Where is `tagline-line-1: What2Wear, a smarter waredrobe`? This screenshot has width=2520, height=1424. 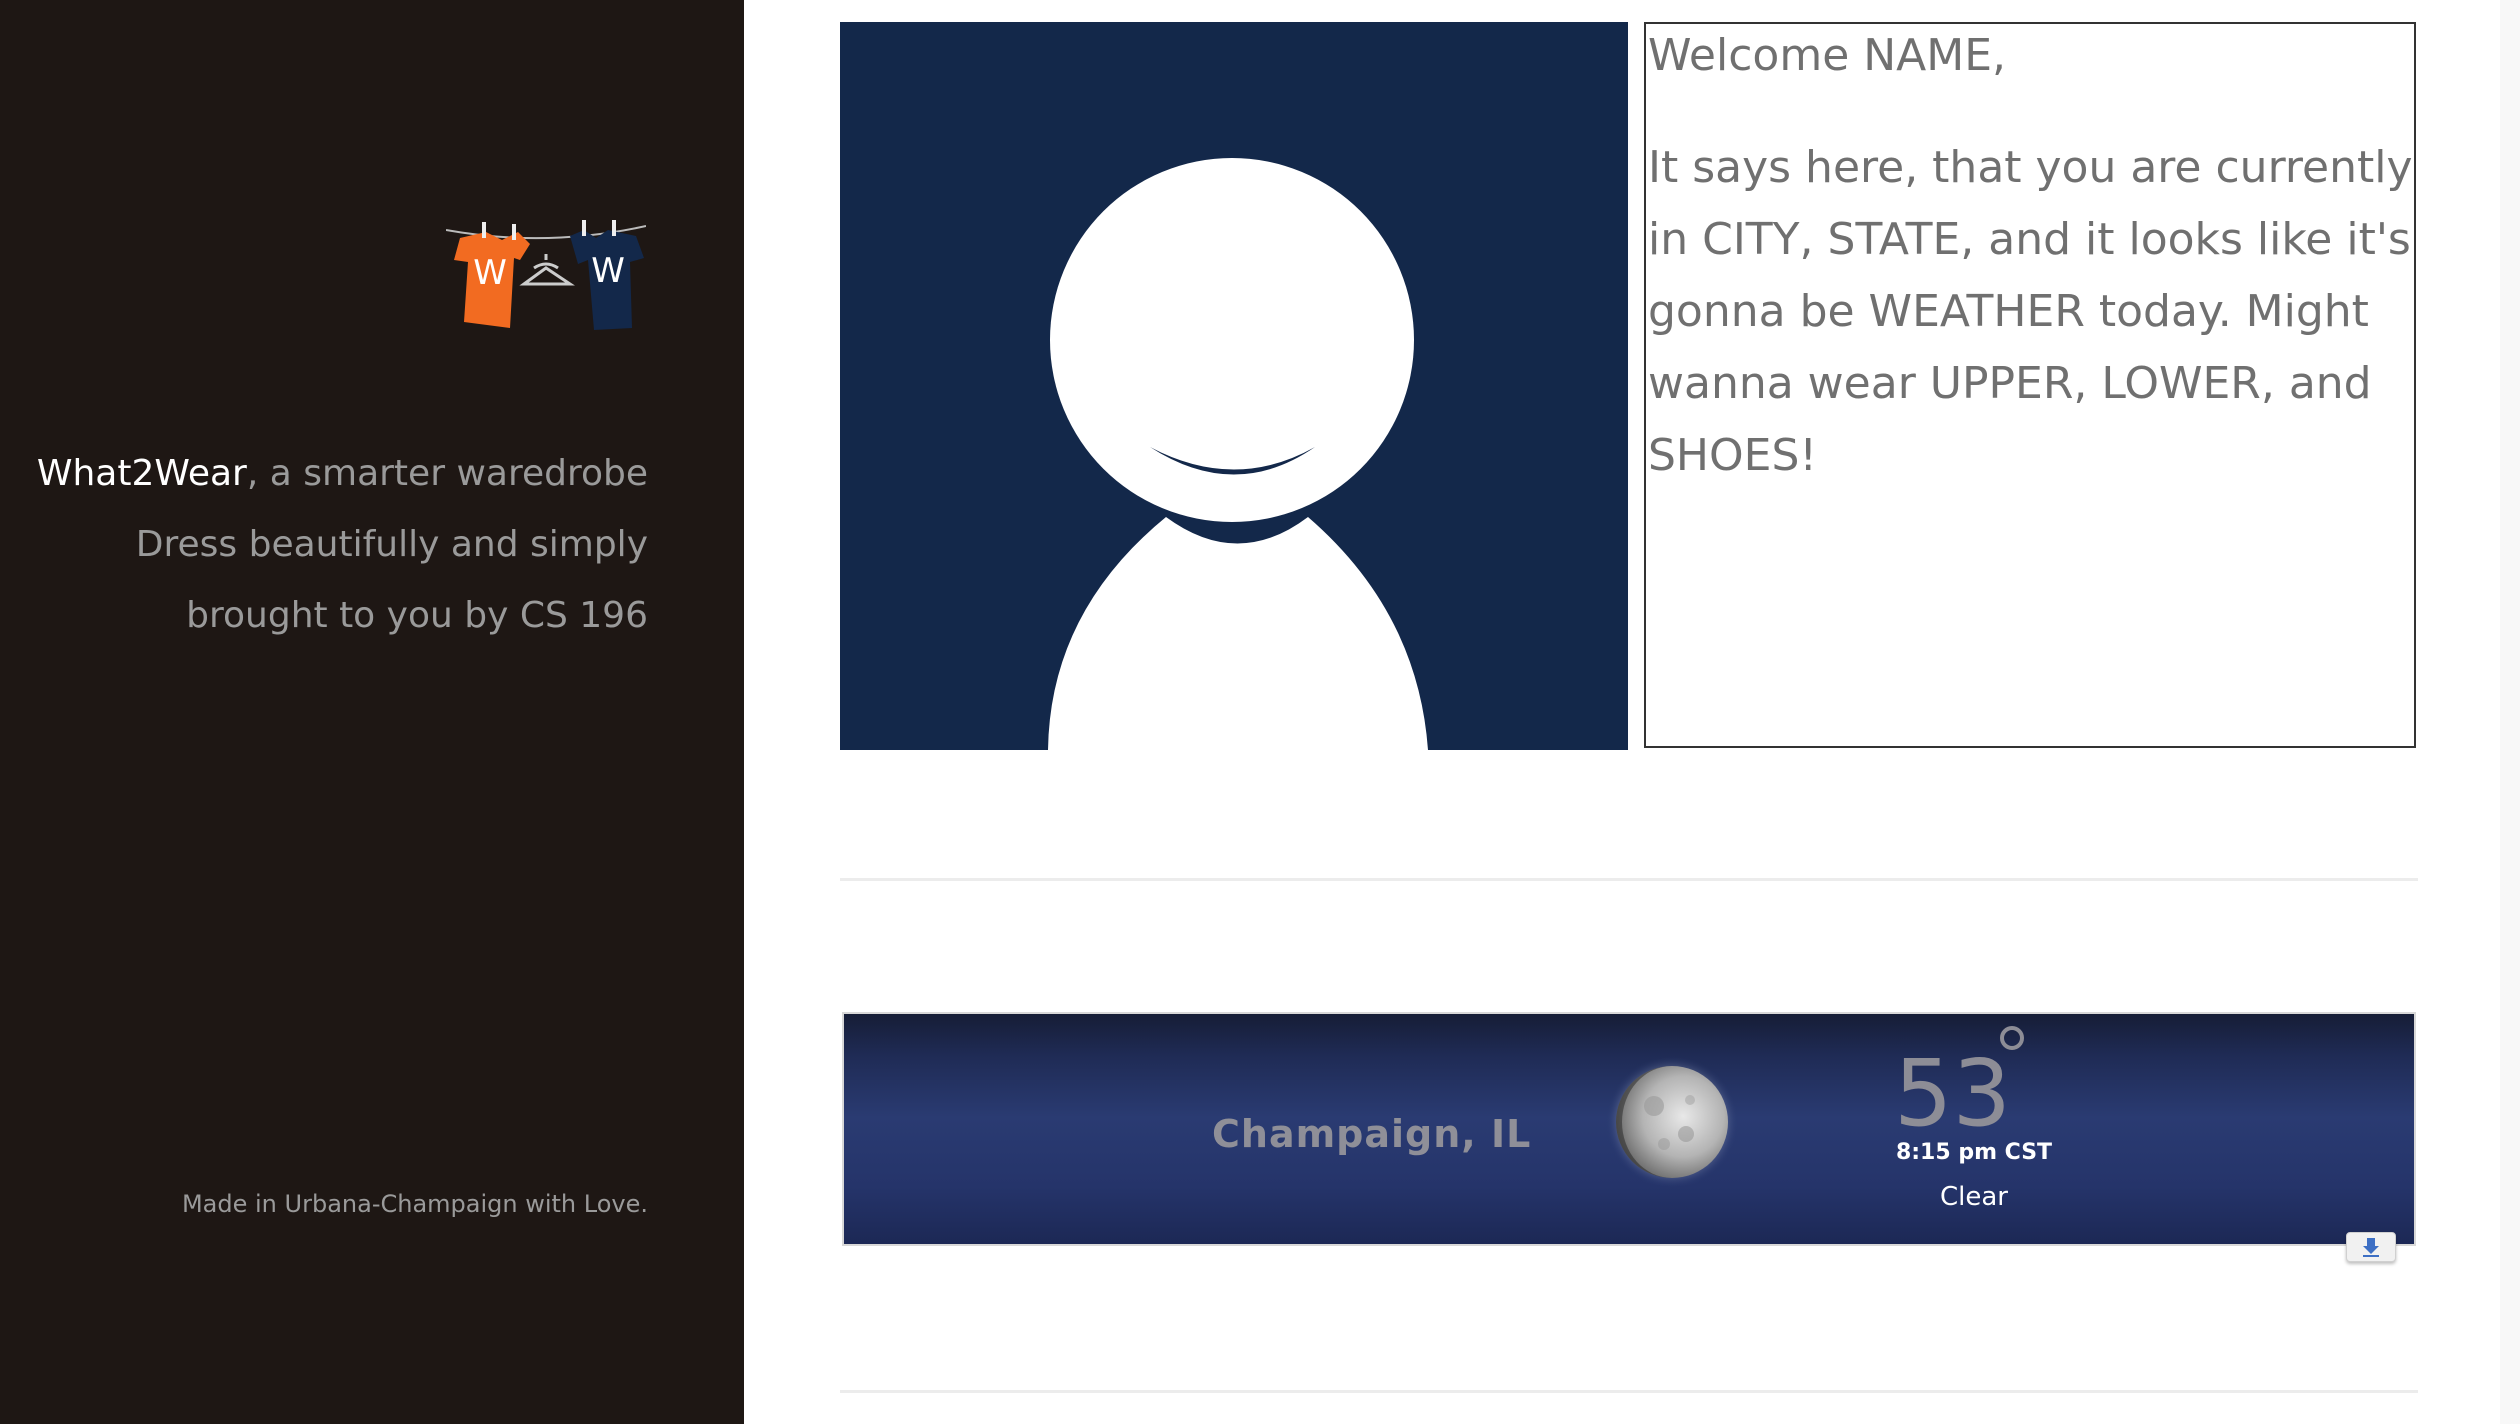
tagline-line-1: What2Wear, a smarter waredrobe is located at coordinates (328, 473).